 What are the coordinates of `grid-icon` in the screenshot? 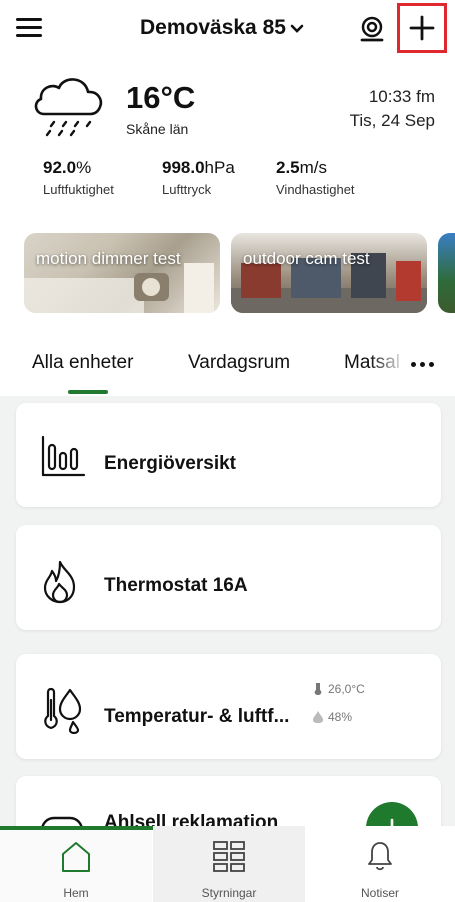 It's located at (229, 856).